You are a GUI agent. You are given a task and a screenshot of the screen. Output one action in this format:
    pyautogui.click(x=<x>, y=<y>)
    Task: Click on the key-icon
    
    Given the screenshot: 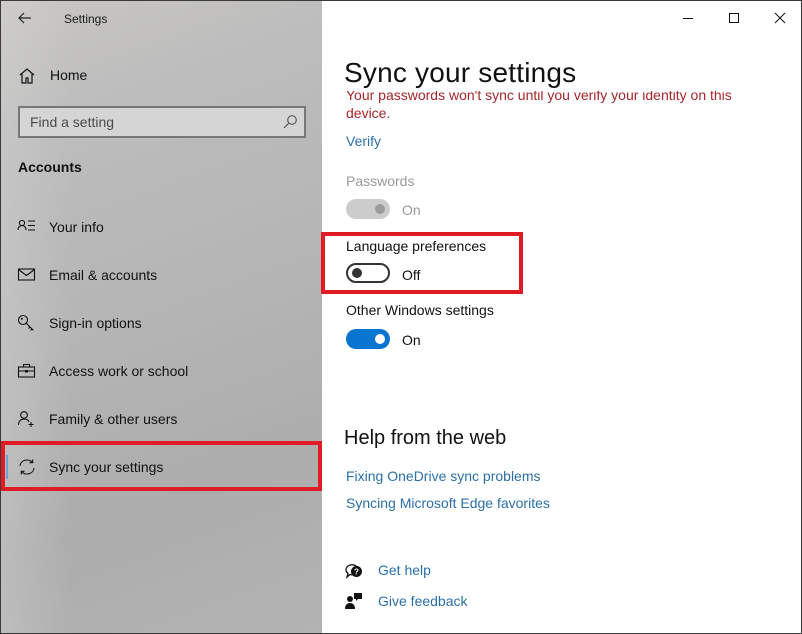 What is the action you would take?
    pyautogui.click(x=25, y=322)
    